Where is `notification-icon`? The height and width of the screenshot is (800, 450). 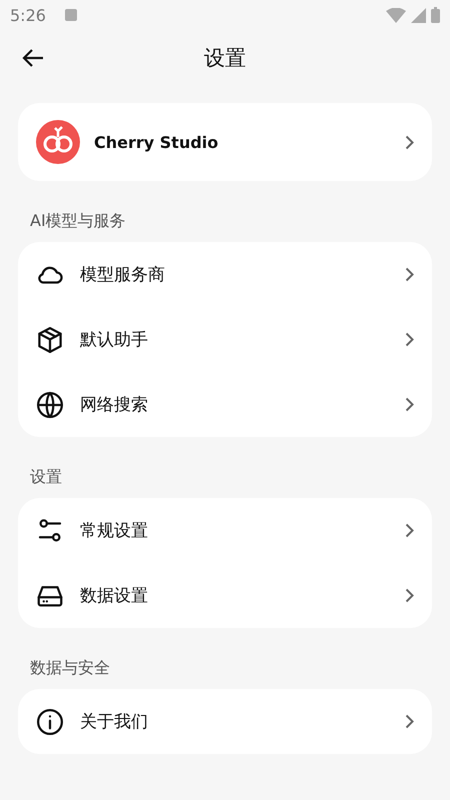 notification-icon is located at coordinates (70, 15).